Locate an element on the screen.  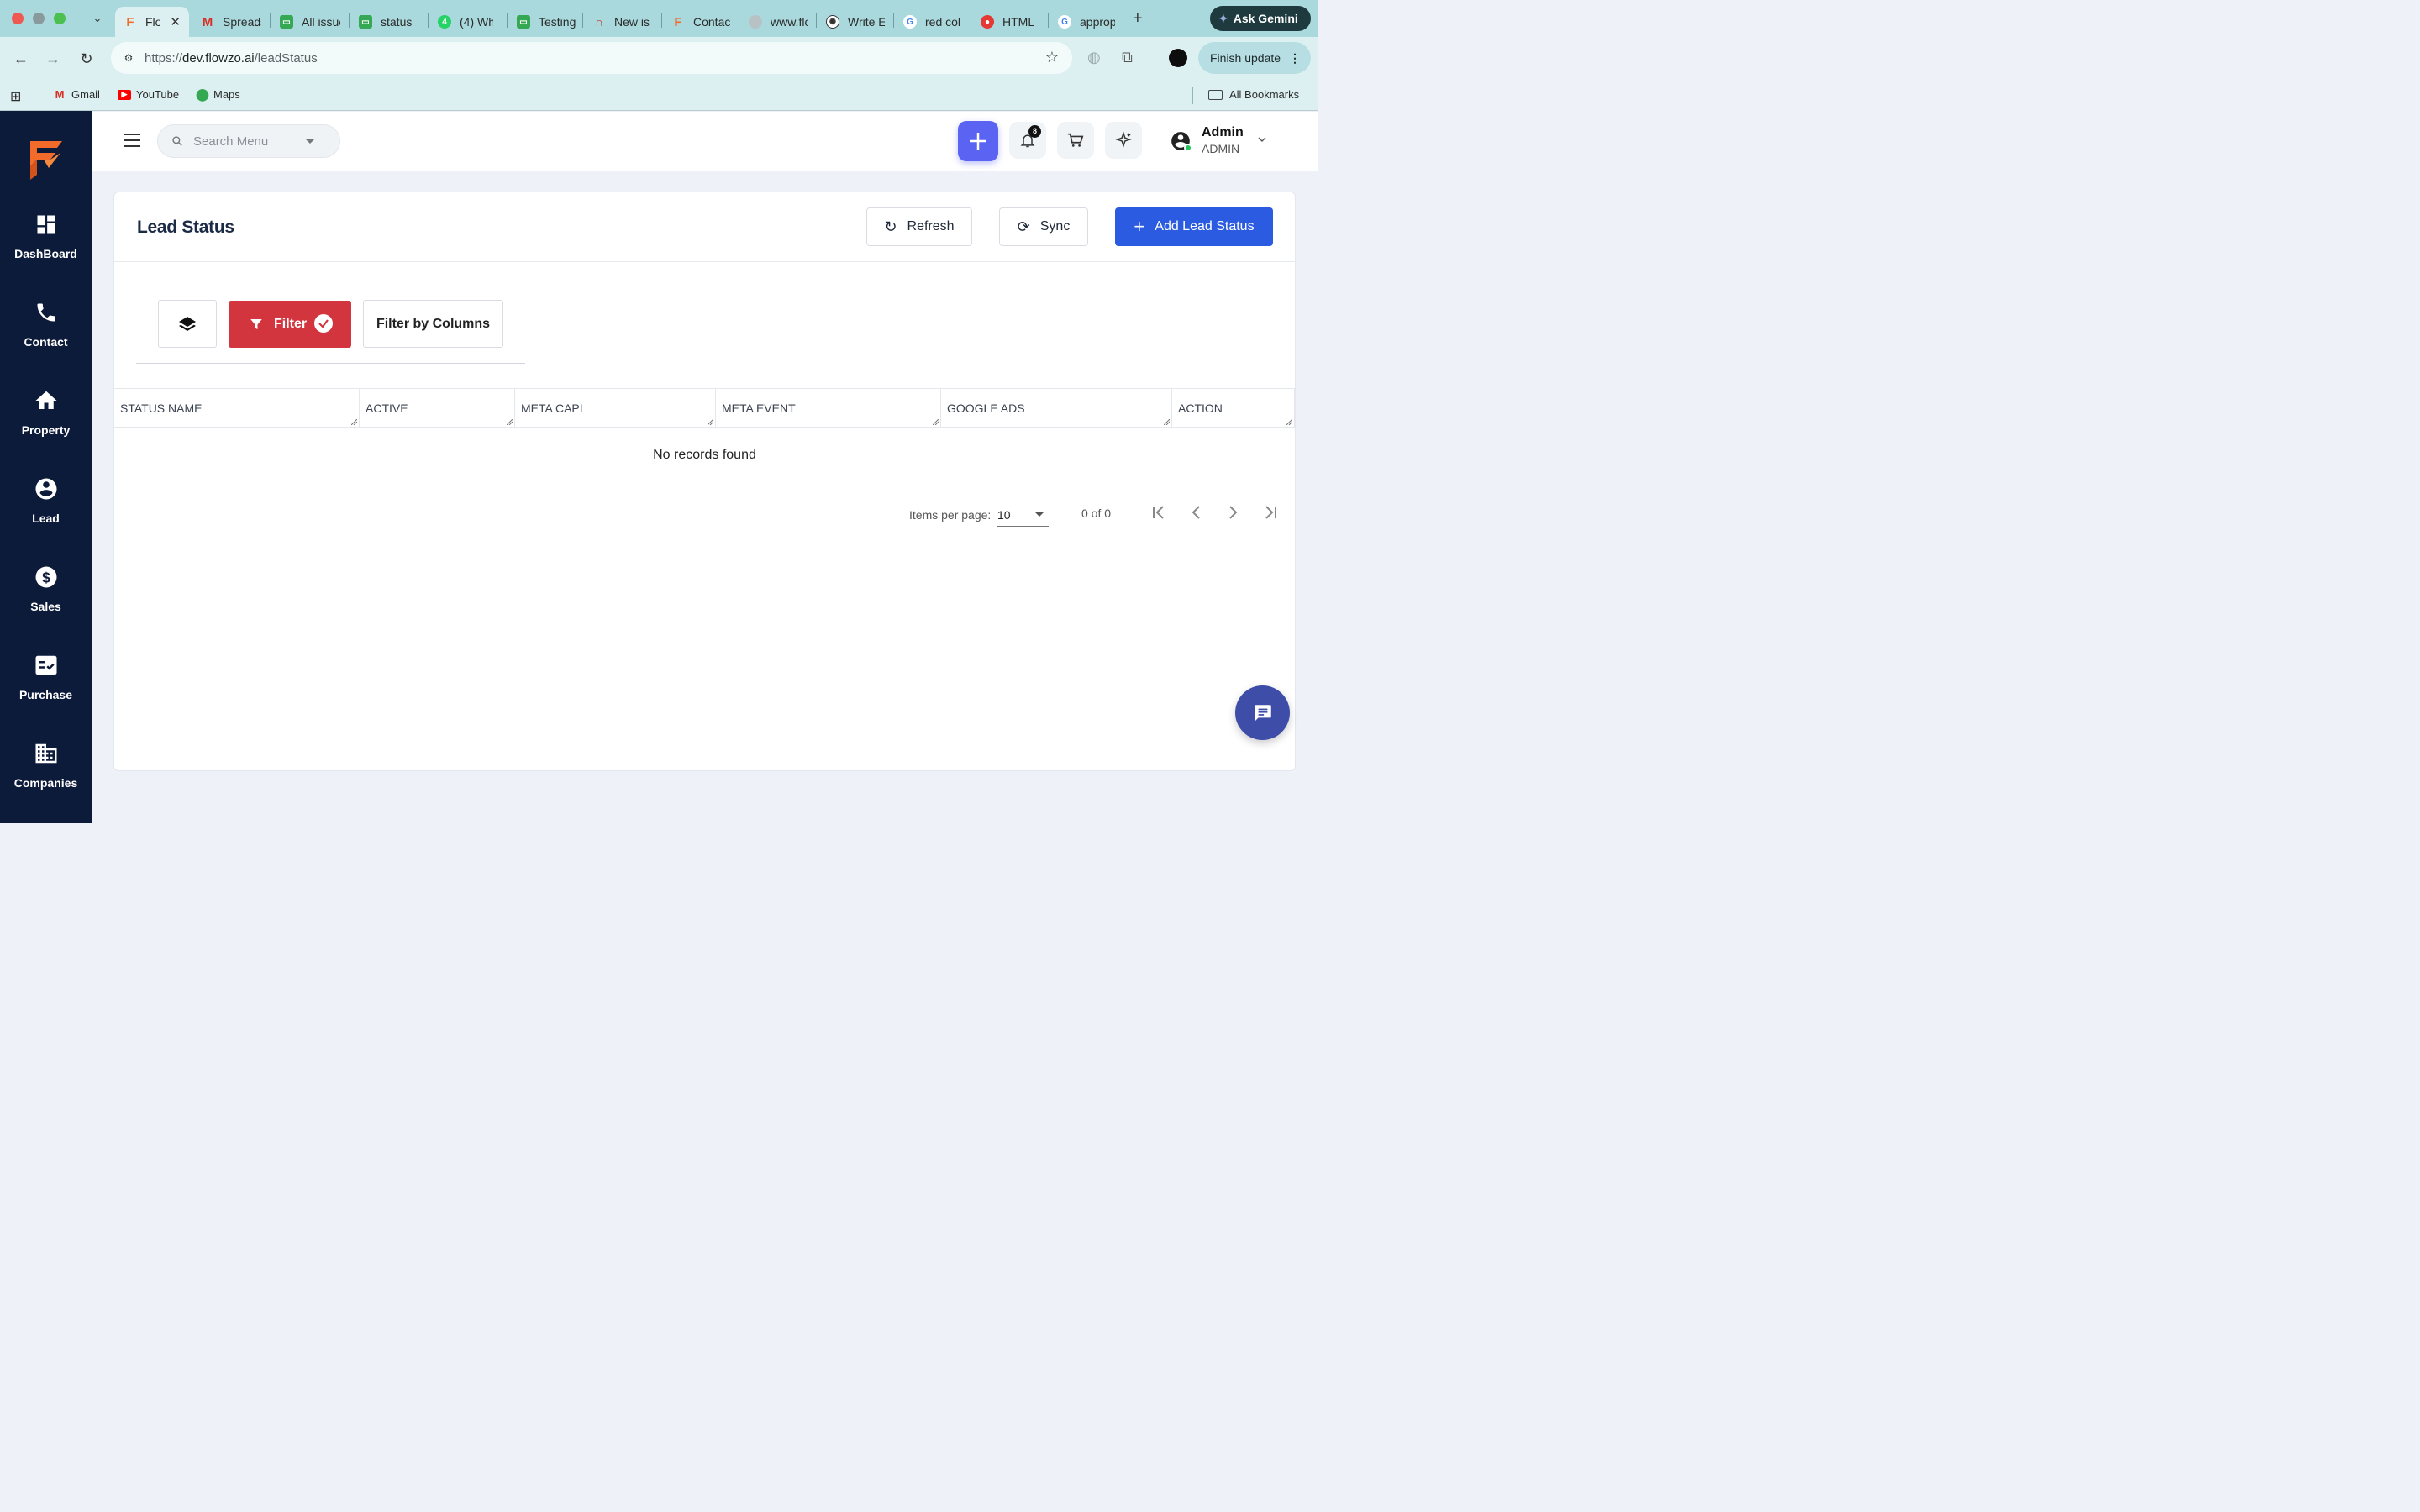
user-role: ADMIN is located at coordinates (1221, 148).